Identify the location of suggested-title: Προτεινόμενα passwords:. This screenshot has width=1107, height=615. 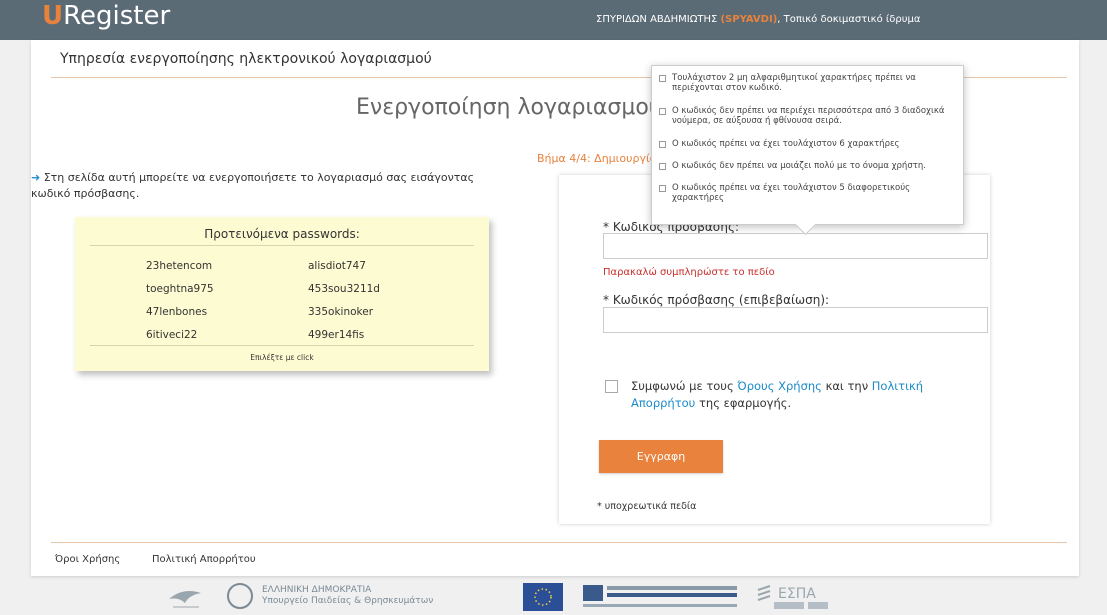
(282, 234).